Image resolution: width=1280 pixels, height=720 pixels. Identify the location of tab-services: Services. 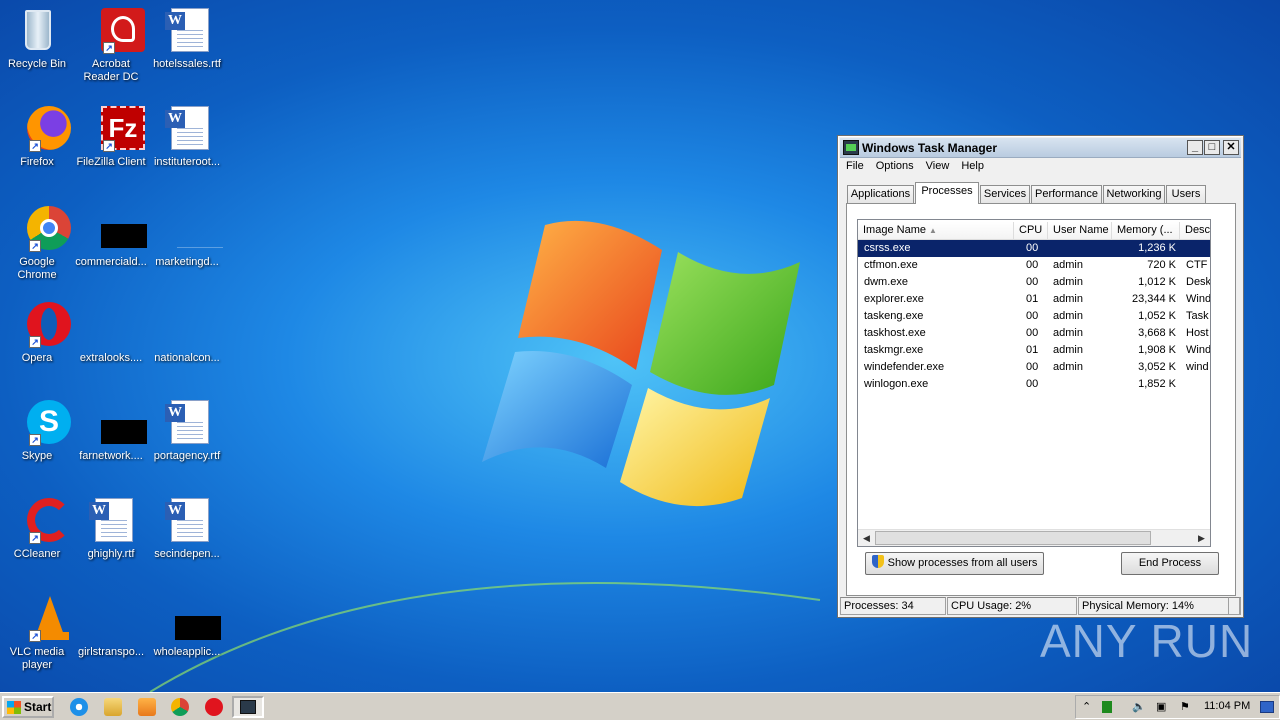
(1005, 194).